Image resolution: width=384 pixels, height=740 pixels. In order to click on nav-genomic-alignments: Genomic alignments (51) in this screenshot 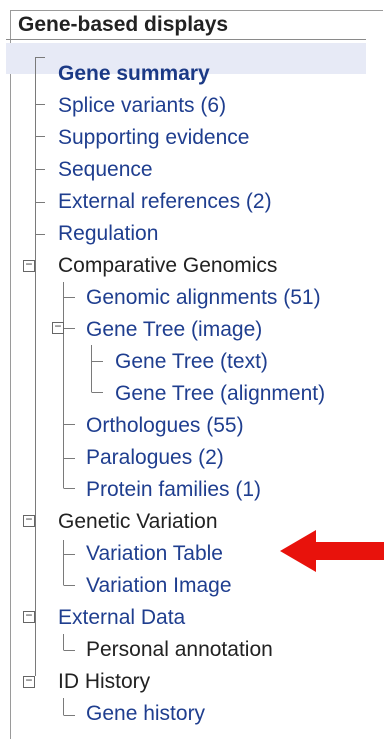, I will do `click(203, 298)`.